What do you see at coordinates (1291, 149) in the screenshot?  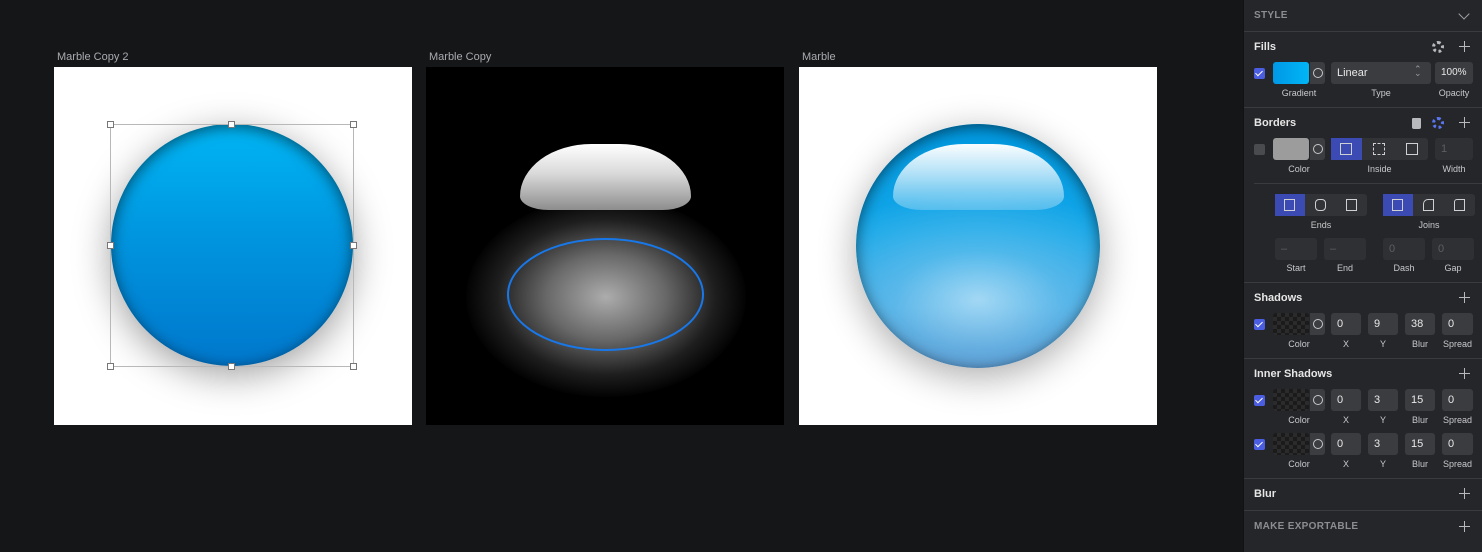 I see `border-color-swatch` at bounding box center [1291, 149].